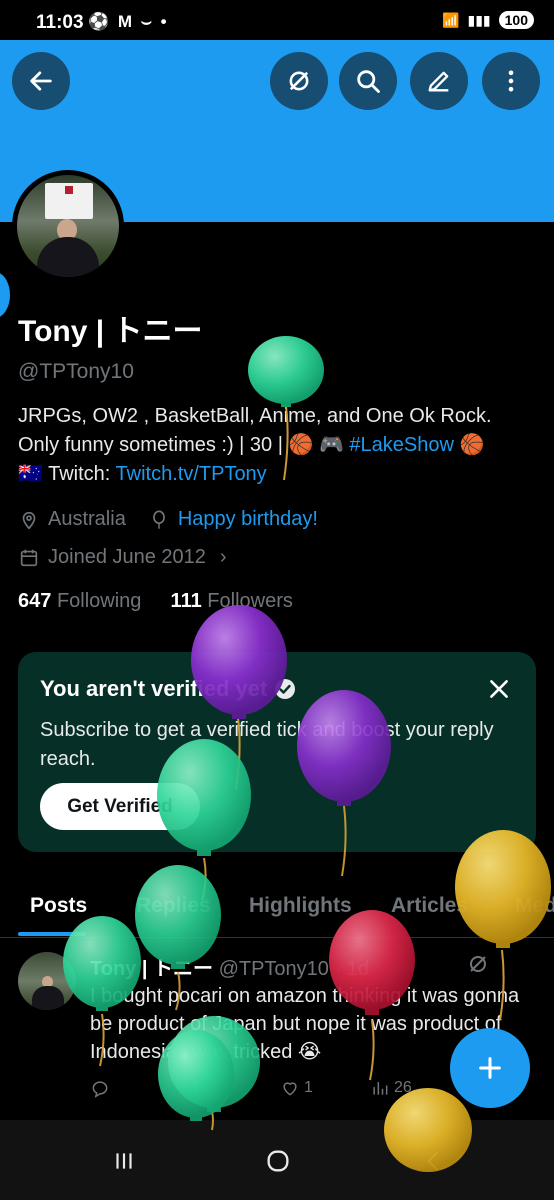 The width and height of the screenshot is (554, 1200). I want to click on joined-text: Joined June 2012, so click(127, 557).